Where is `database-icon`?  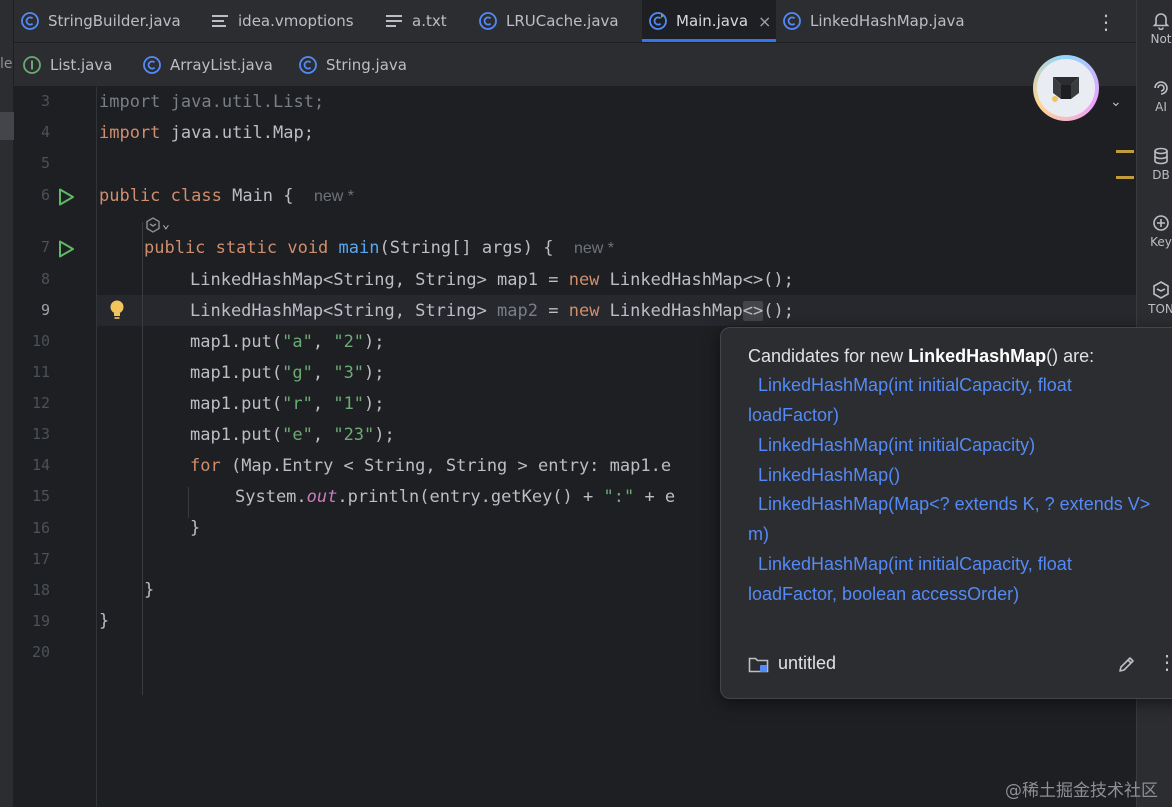 database-icon is located at coordinates (1161, 156).